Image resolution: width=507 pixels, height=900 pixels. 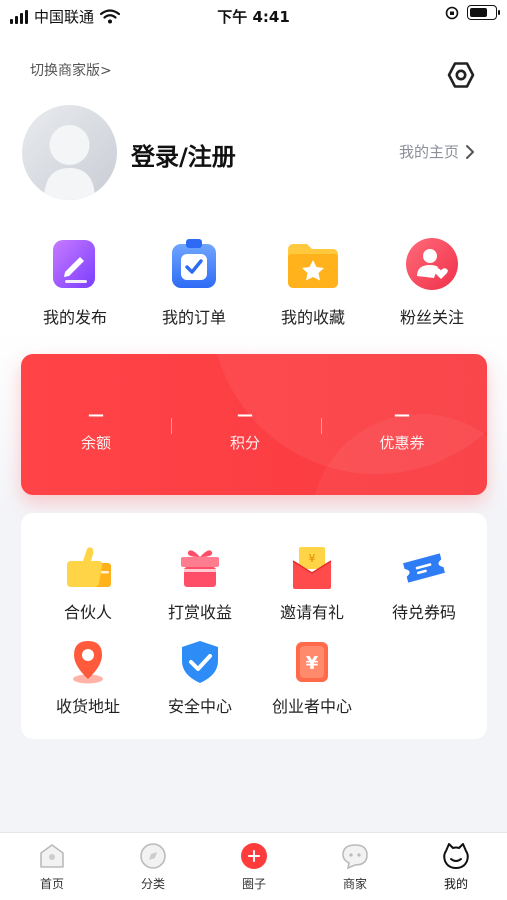 I want to click on service-label: 安全中心, so click(x=199, y=706).